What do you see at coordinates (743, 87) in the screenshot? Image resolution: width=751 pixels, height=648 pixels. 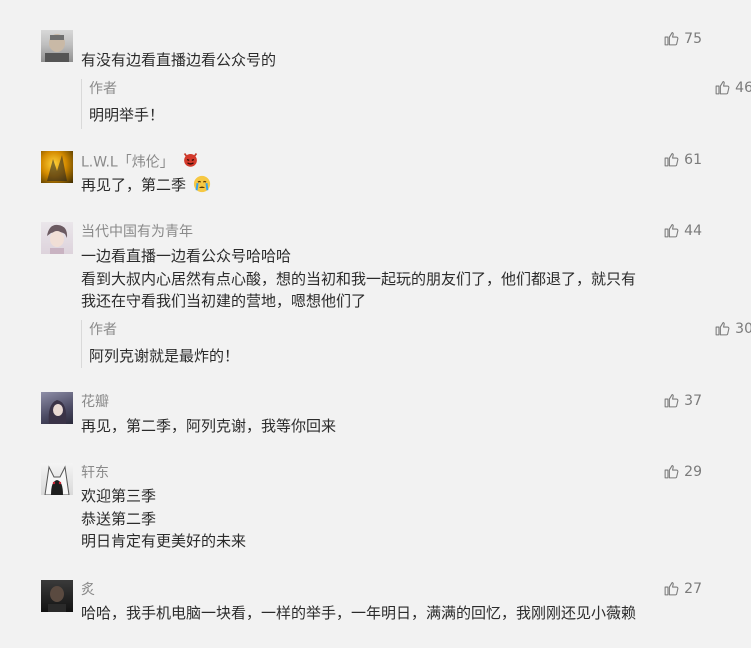 I see `like-count: 46` at bounding box center [743, 87].